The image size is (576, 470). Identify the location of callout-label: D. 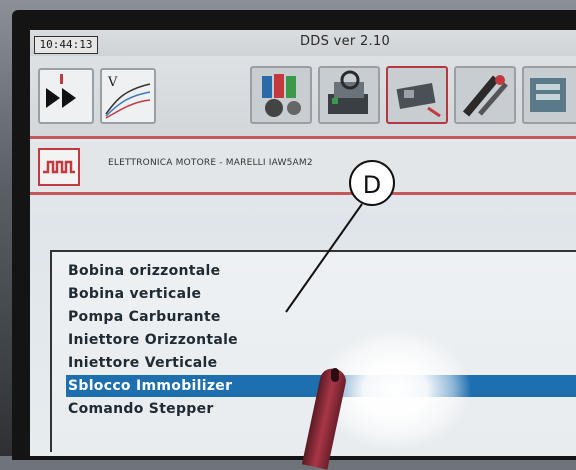
(372, 183).